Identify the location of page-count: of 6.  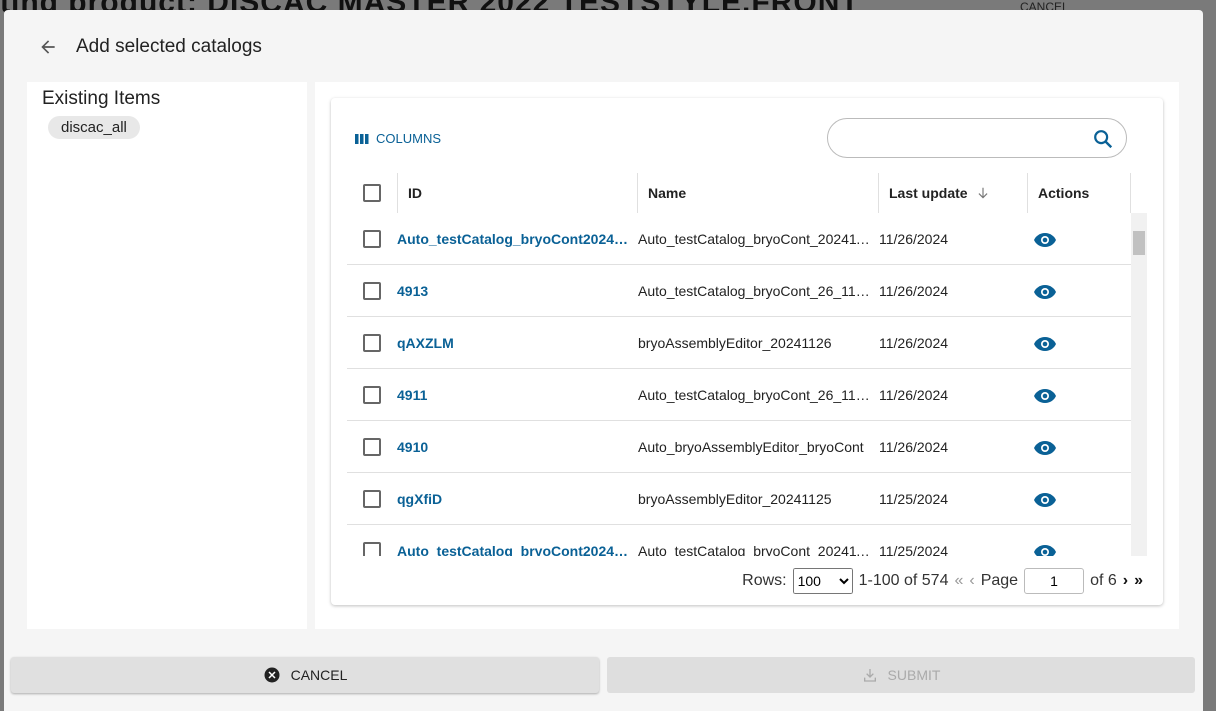
(1103, 580).